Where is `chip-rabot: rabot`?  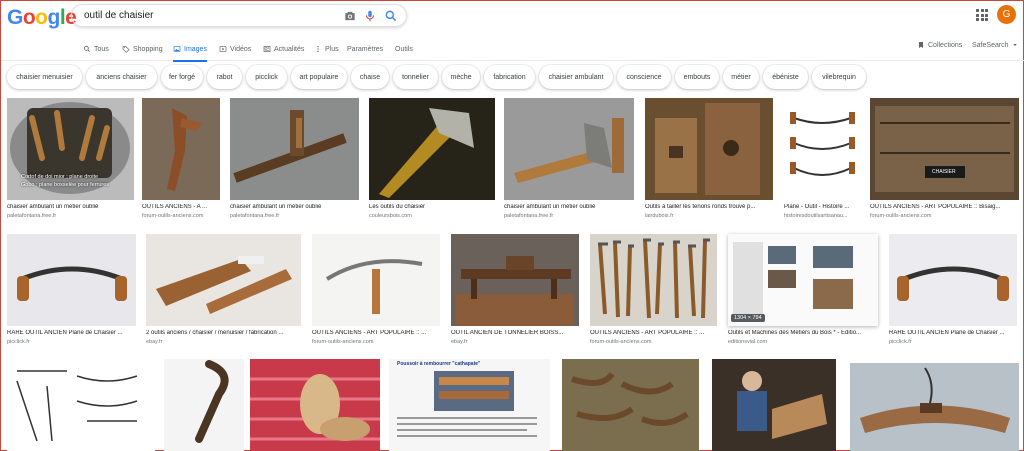
chip-rabot: rabot is located at coordinates (224, 77).